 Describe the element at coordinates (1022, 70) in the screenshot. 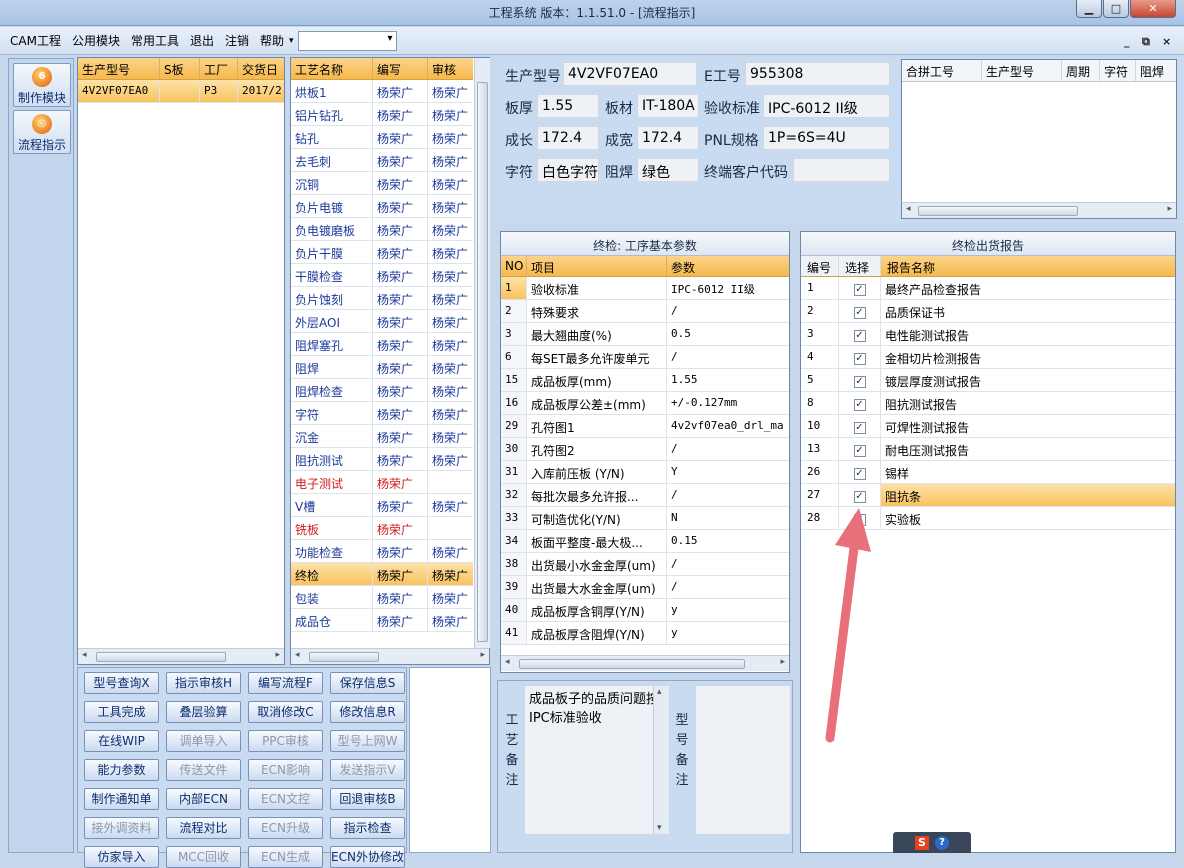

I see `col-combine-model: 生产型号` at that location.